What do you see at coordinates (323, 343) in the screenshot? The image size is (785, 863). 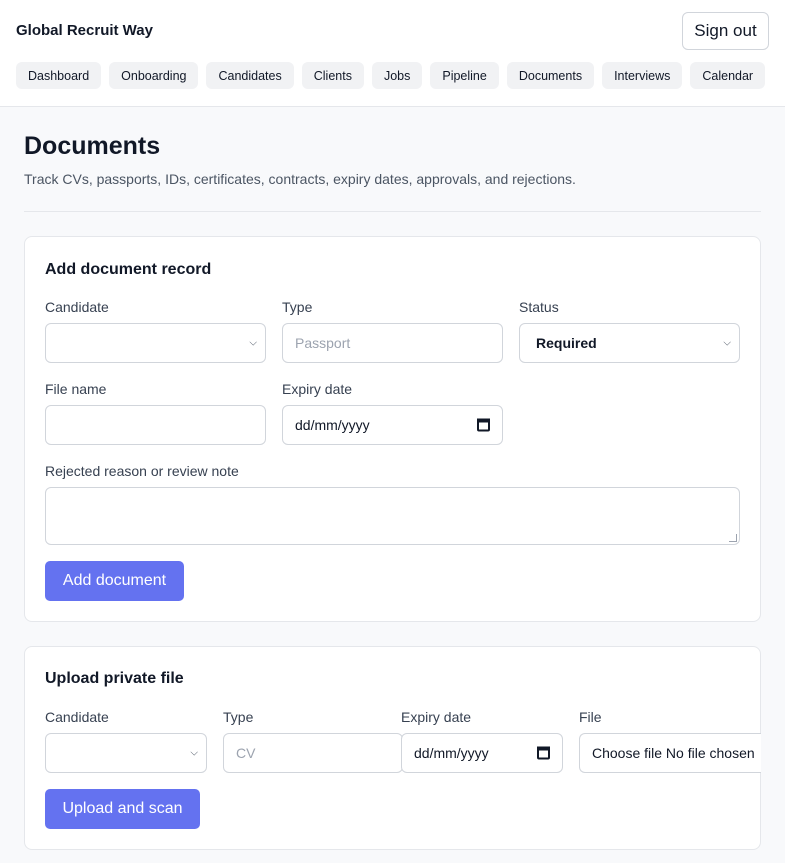 I see `type-input-placeholder: Passport` at bounding box center [323, 343].